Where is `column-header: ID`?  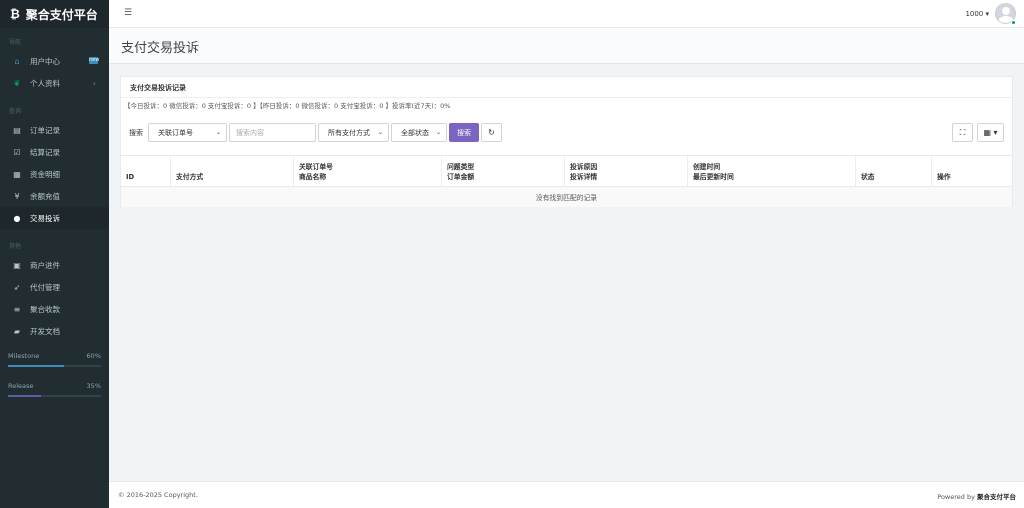 column-header: ID is located at coordinates (146, 171).